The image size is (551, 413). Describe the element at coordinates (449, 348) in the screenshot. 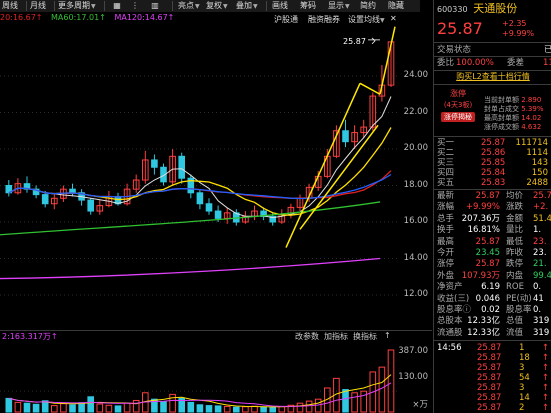

I see `trade-time: 14:56` at that location.